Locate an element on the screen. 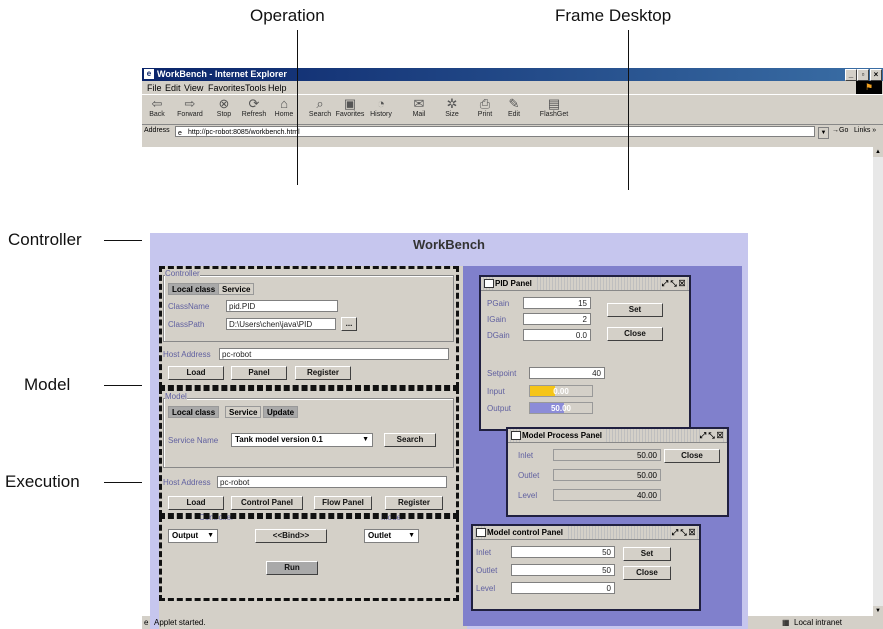 Image resolution: width=883 pixels, height=629 pixels. process-outlet-label: Outlet is located at coordinates (529, 475).